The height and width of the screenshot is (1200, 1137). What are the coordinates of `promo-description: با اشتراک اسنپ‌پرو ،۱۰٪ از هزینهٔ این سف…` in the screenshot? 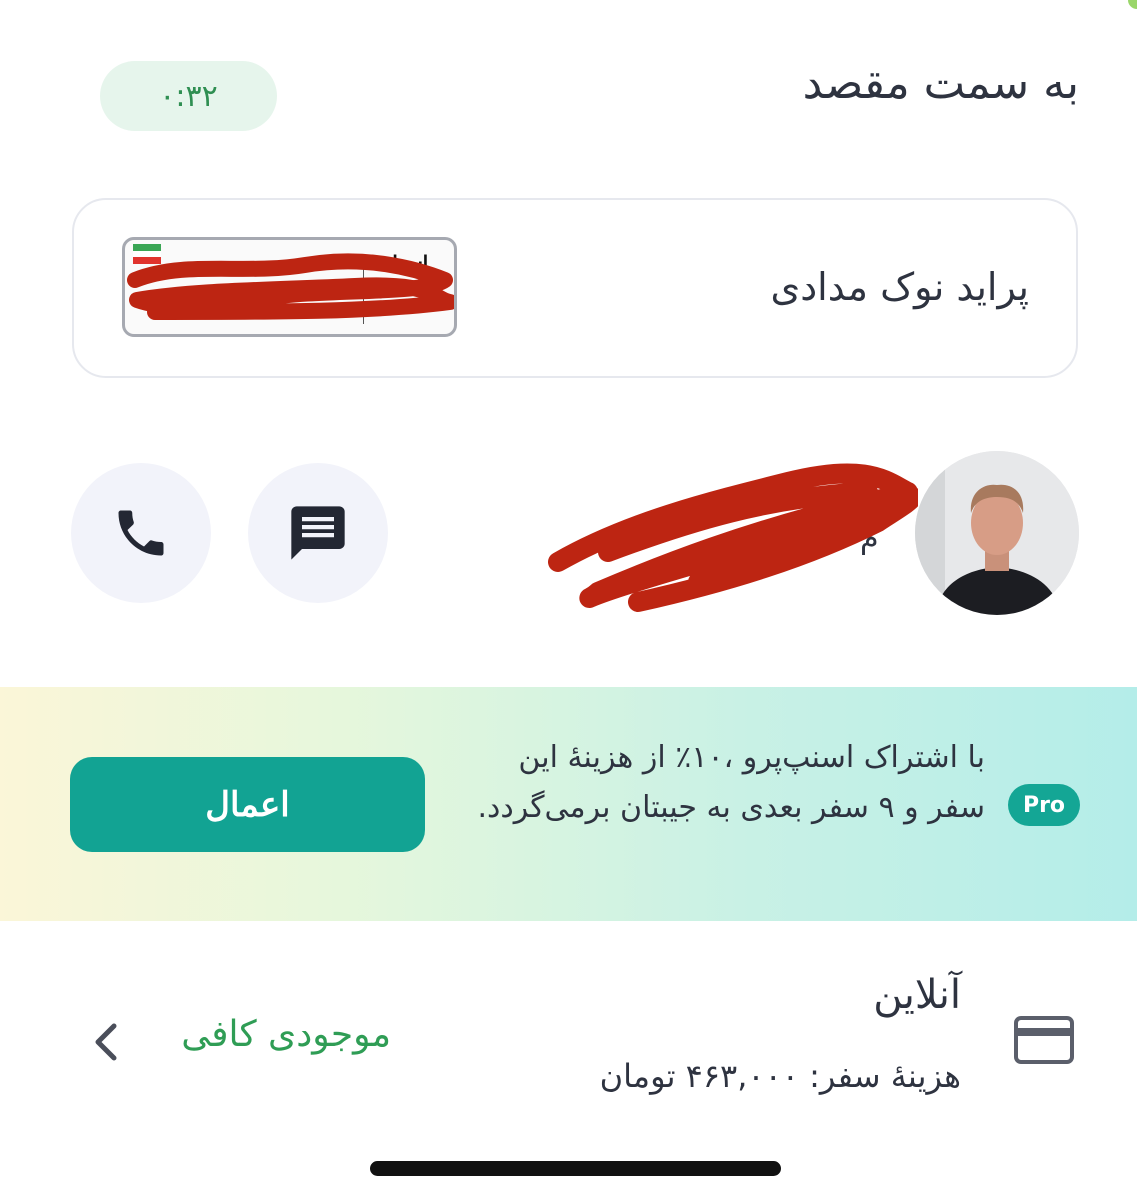 It's located at (731, 782).